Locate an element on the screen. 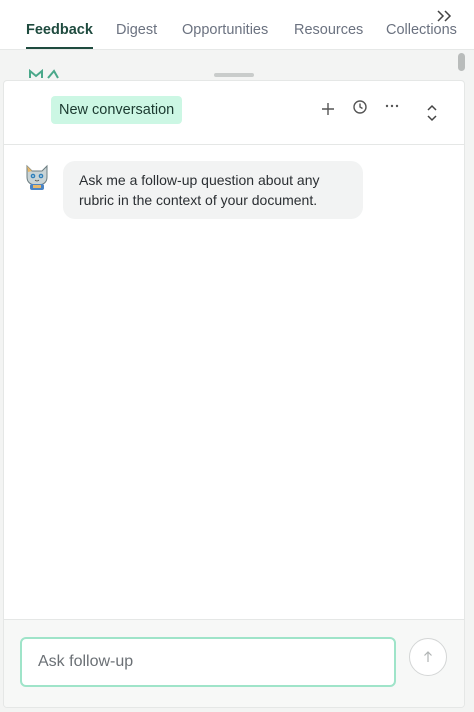 The height and width of the screenshot is (712, 474). new-conversation-button: New conversation is located at coordinates (117, 110).